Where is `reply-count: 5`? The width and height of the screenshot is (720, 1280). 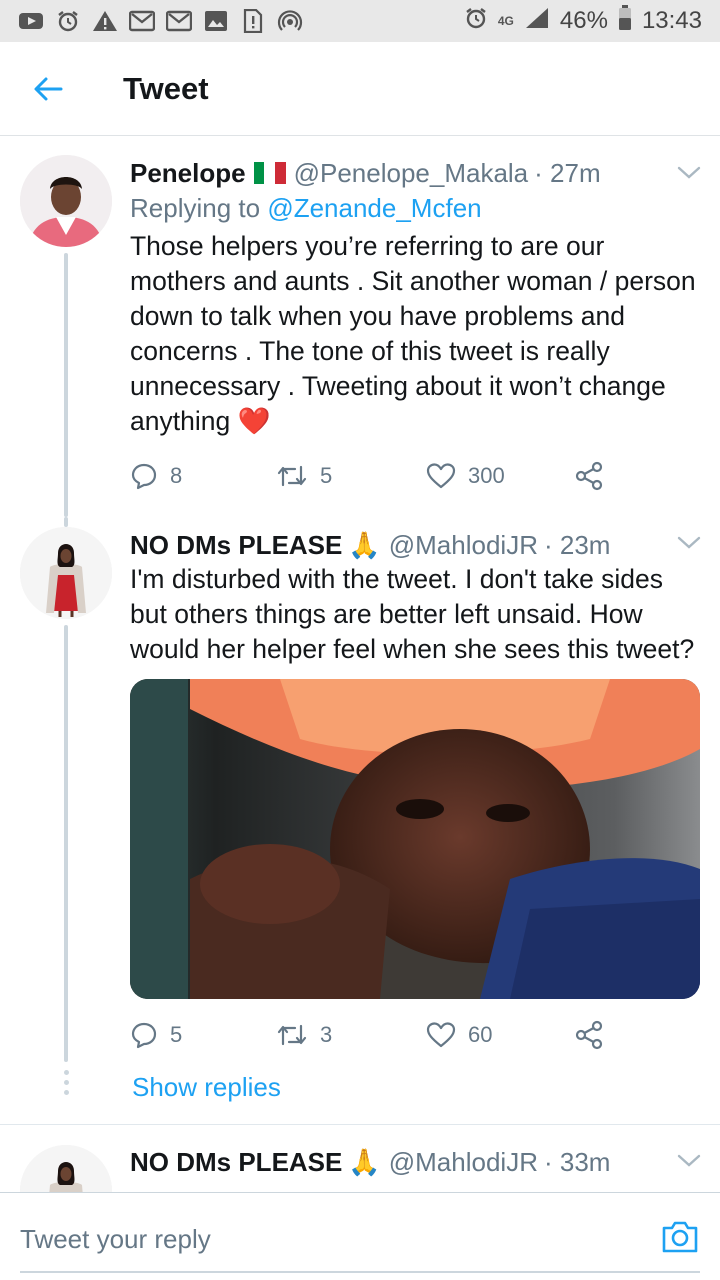 reply-count: 5 is located at coordinates (176, 1034).